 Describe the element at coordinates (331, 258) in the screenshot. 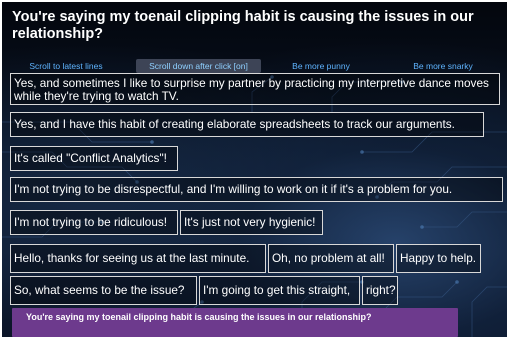

I see `chat-message: Oh, no problem at all!` at that location.